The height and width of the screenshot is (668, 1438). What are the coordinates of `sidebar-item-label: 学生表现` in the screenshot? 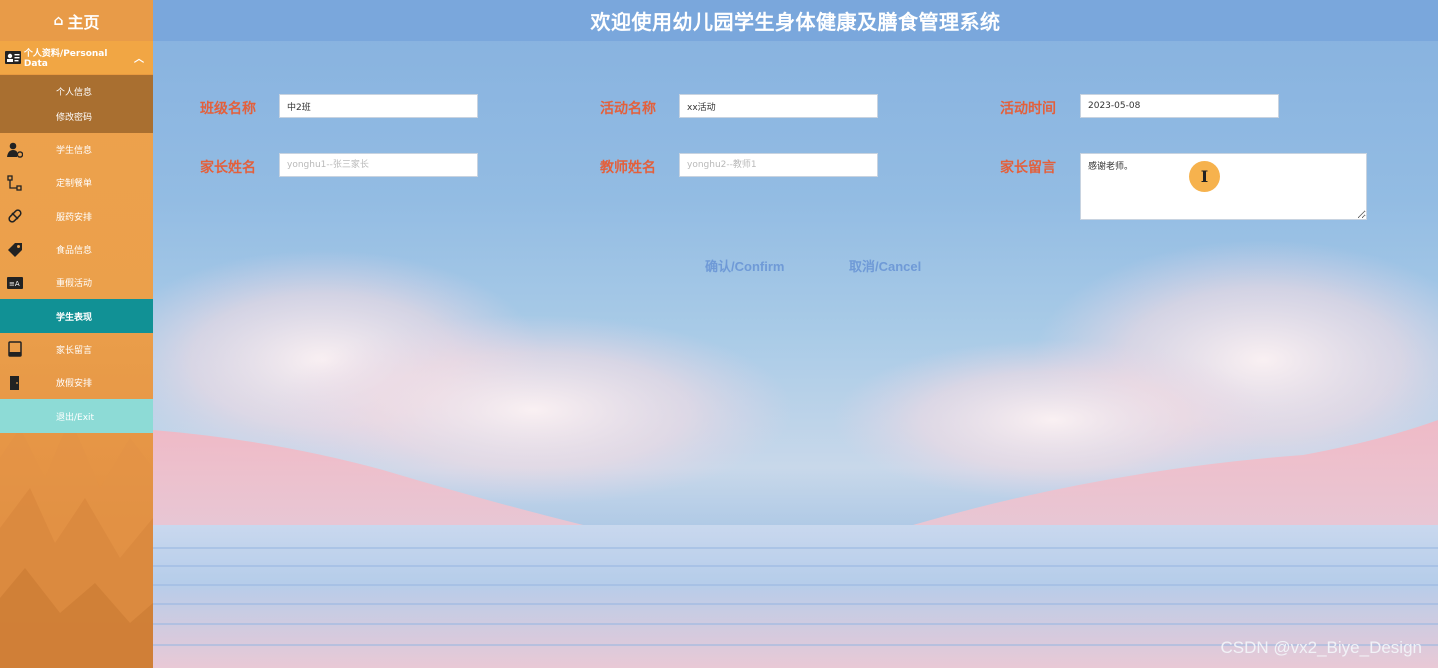 It's located at (74, 317).